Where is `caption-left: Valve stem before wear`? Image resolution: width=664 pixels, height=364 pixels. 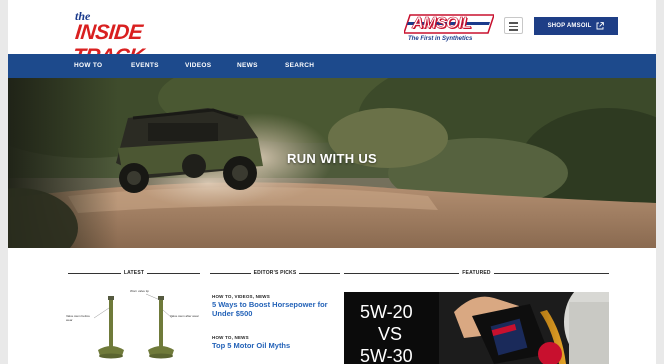
caption-left: Valve stem before wear is located at coordinates (78, 318).